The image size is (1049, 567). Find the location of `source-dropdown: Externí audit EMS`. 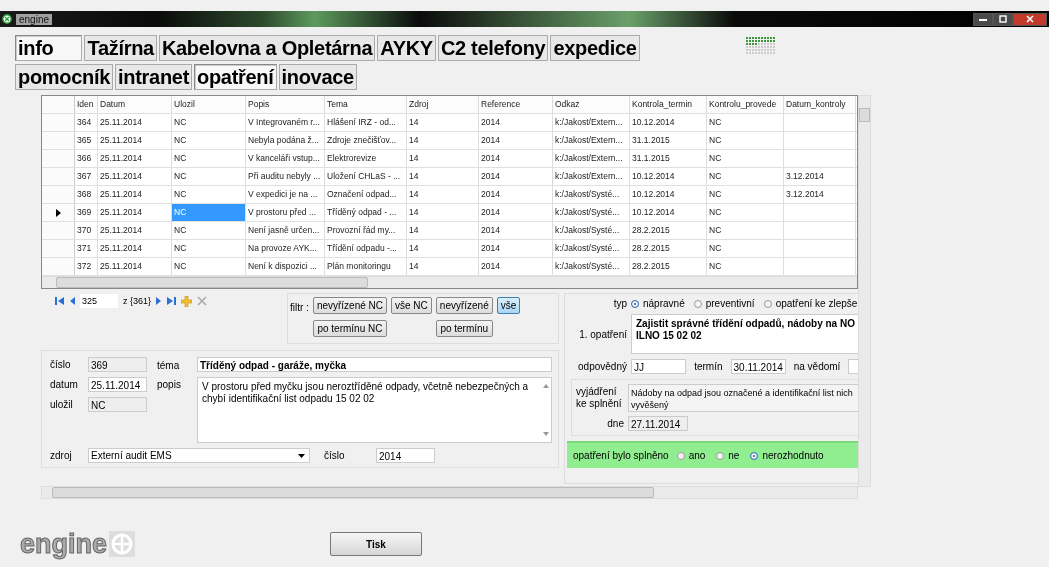

source-dropdown: Externí audit EMS is located at coordinates (199, 455).